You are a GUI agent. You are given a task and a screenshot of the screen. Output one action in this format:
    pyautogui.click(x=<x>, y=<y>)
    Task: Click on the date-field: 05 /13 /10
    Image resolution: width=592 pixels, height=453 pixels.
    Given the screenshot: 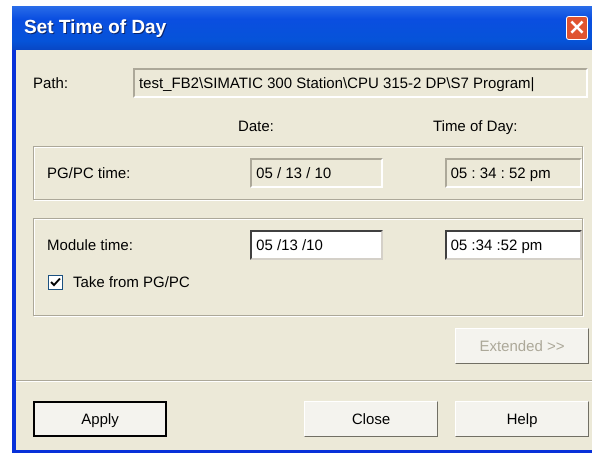 What is the action you would take?
    pyautogui.click(x=316, y=245)
    